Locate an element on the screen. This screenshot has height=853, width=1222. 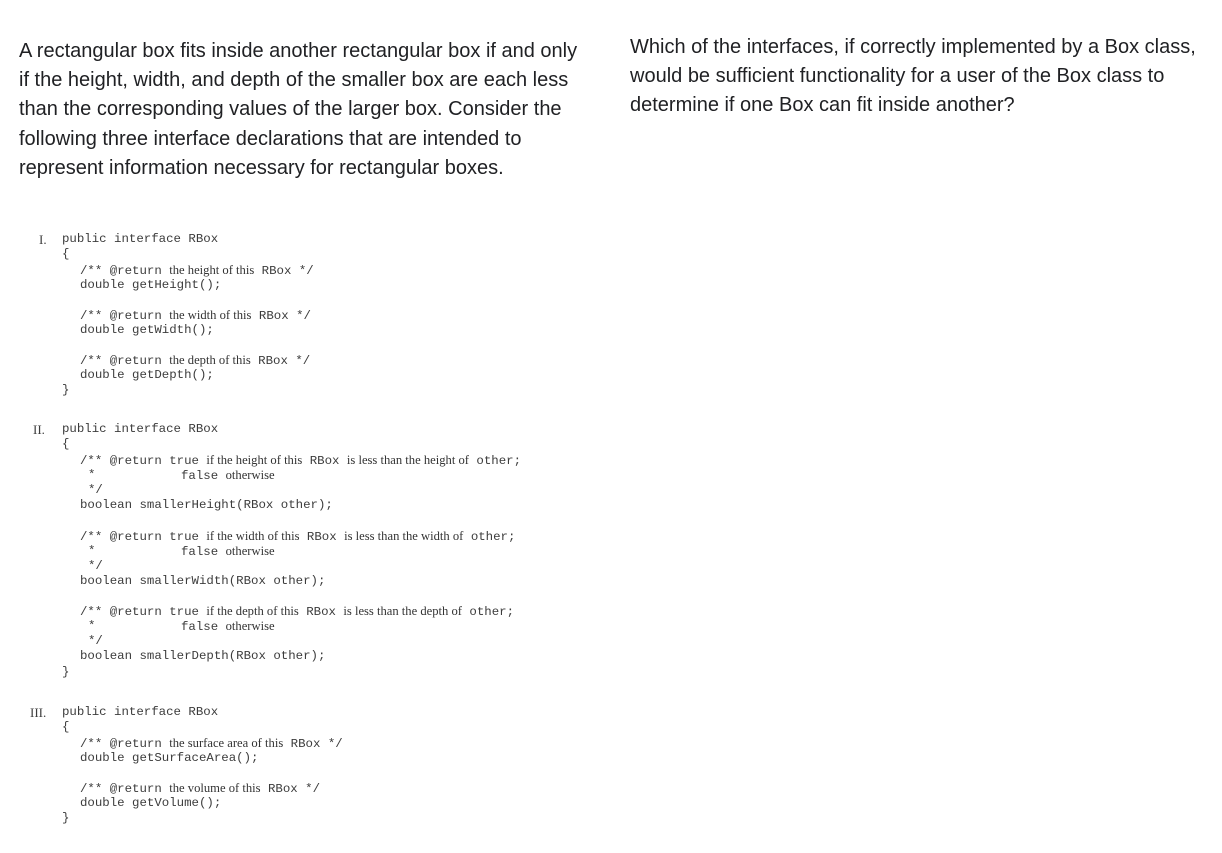
doc-comment: /** @return the width of this RBox */ is located at coordinates (195, 315).